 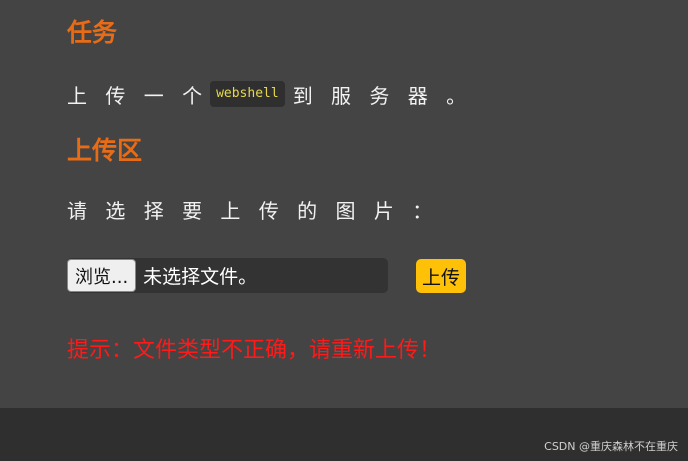 What do you see at coordinates (247, 94) in the screenshot?
I see `task-code: webshell` at bounding box center [247, 94].